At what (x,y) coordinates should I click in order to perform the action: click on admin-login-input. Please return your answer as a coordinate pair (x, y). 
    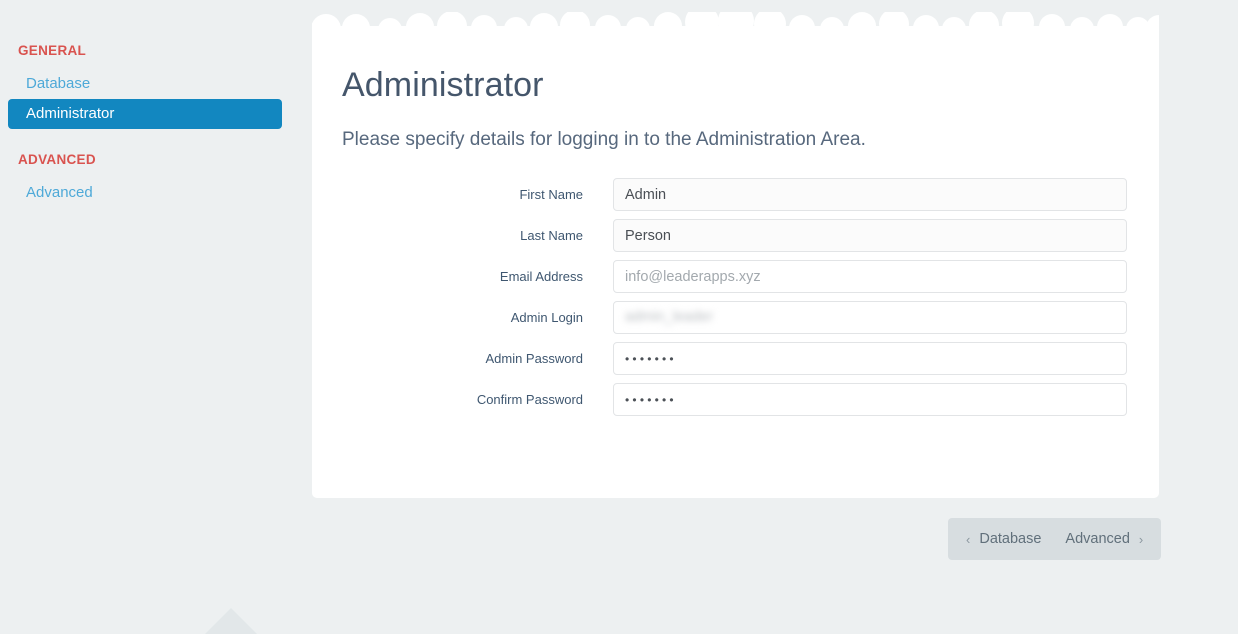
    Looking at the image, I should click on (870, 317).